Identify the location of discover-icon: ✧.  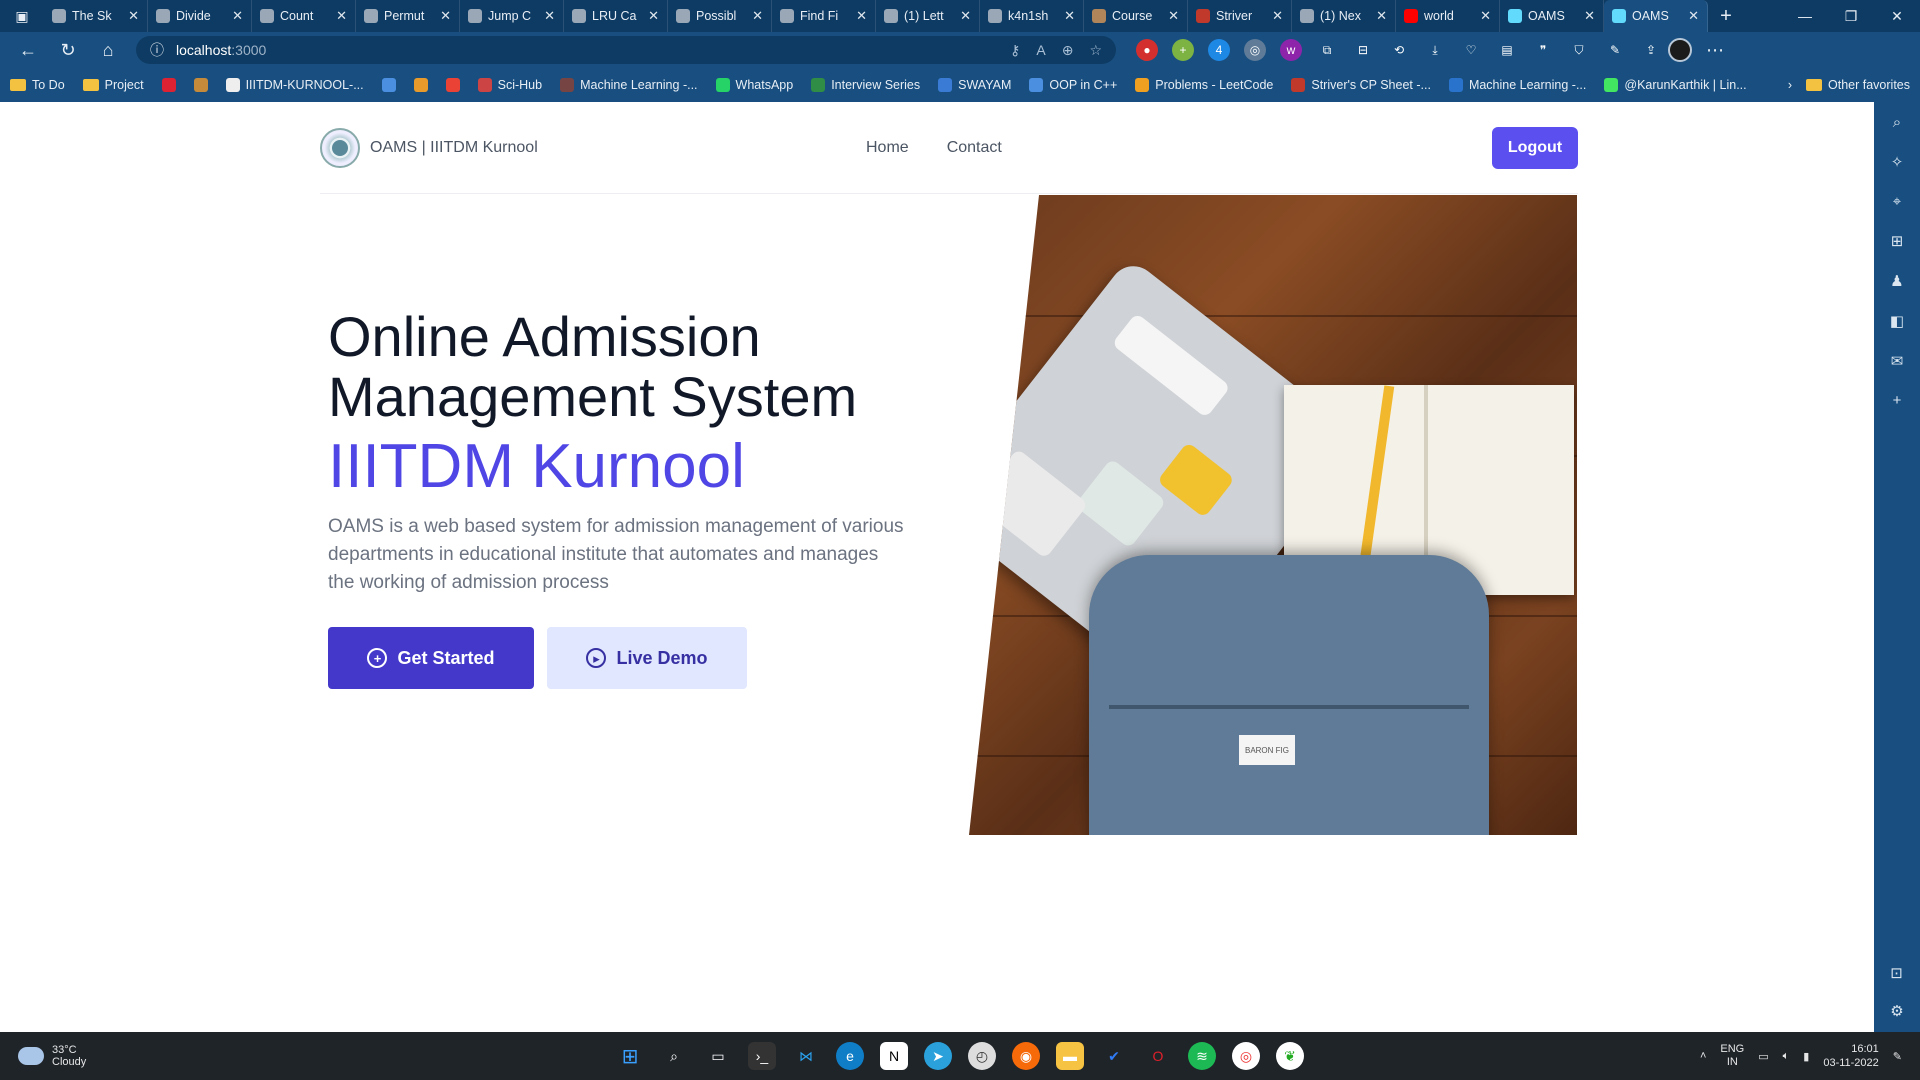
(1897, 162).